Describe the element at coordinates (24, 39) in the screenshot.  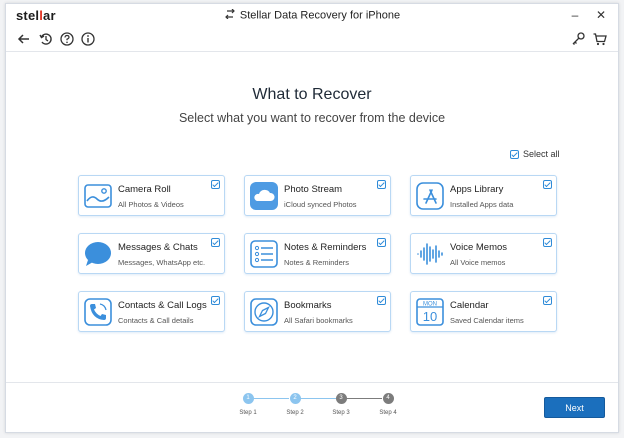
I see `back-arrow-icon` at that location.